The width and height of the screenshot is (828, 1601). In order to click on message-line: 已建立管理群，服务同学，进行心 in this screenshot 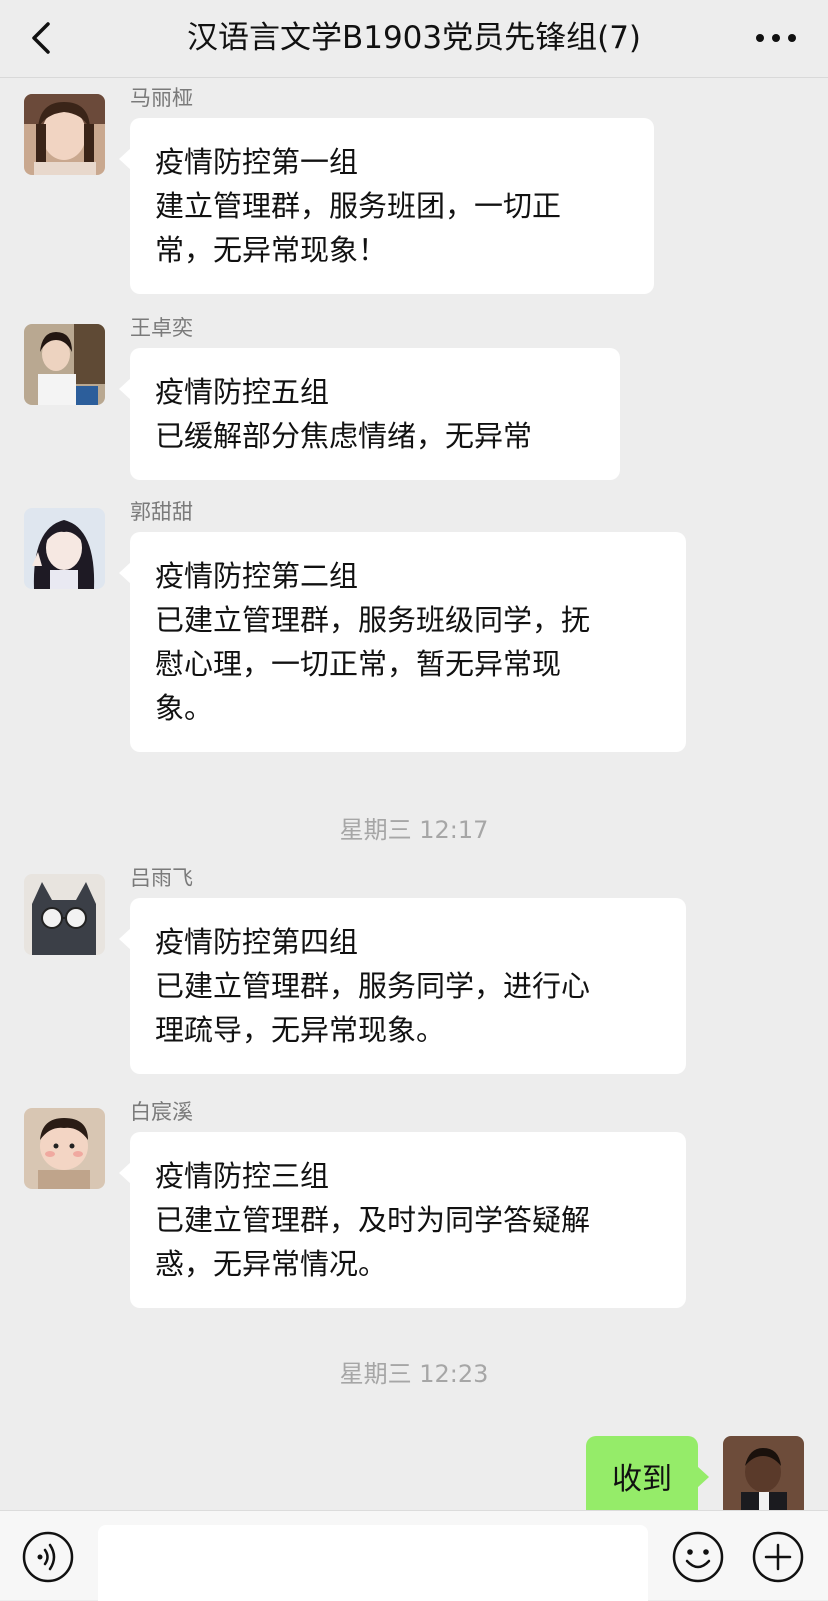, I will do `click(373, 986)`.